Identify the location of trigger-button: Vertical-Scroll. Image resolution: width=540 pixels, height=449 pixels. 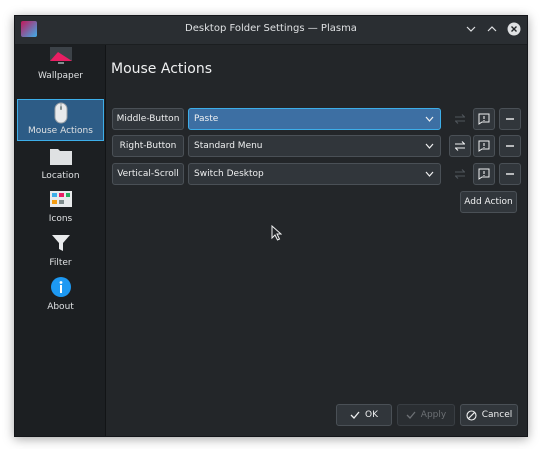
(148, 174).